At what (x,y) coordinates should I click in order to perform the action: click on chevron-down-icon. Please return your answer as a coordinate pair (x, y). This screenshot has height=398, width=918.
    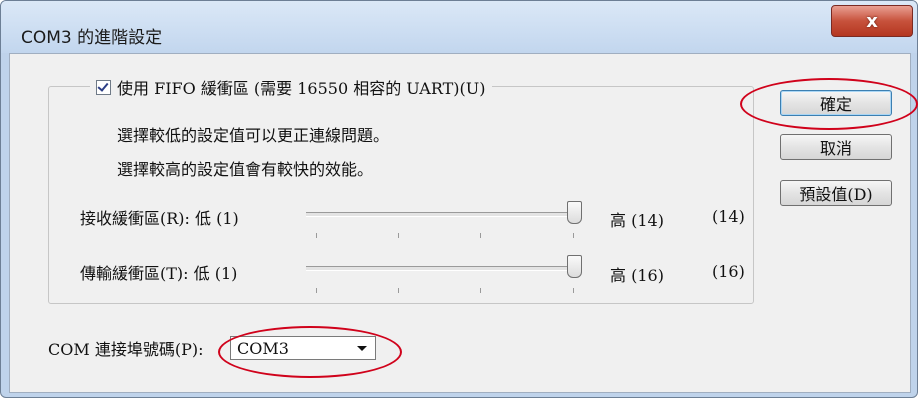
    Looking at the image, I should click on (362, 348).